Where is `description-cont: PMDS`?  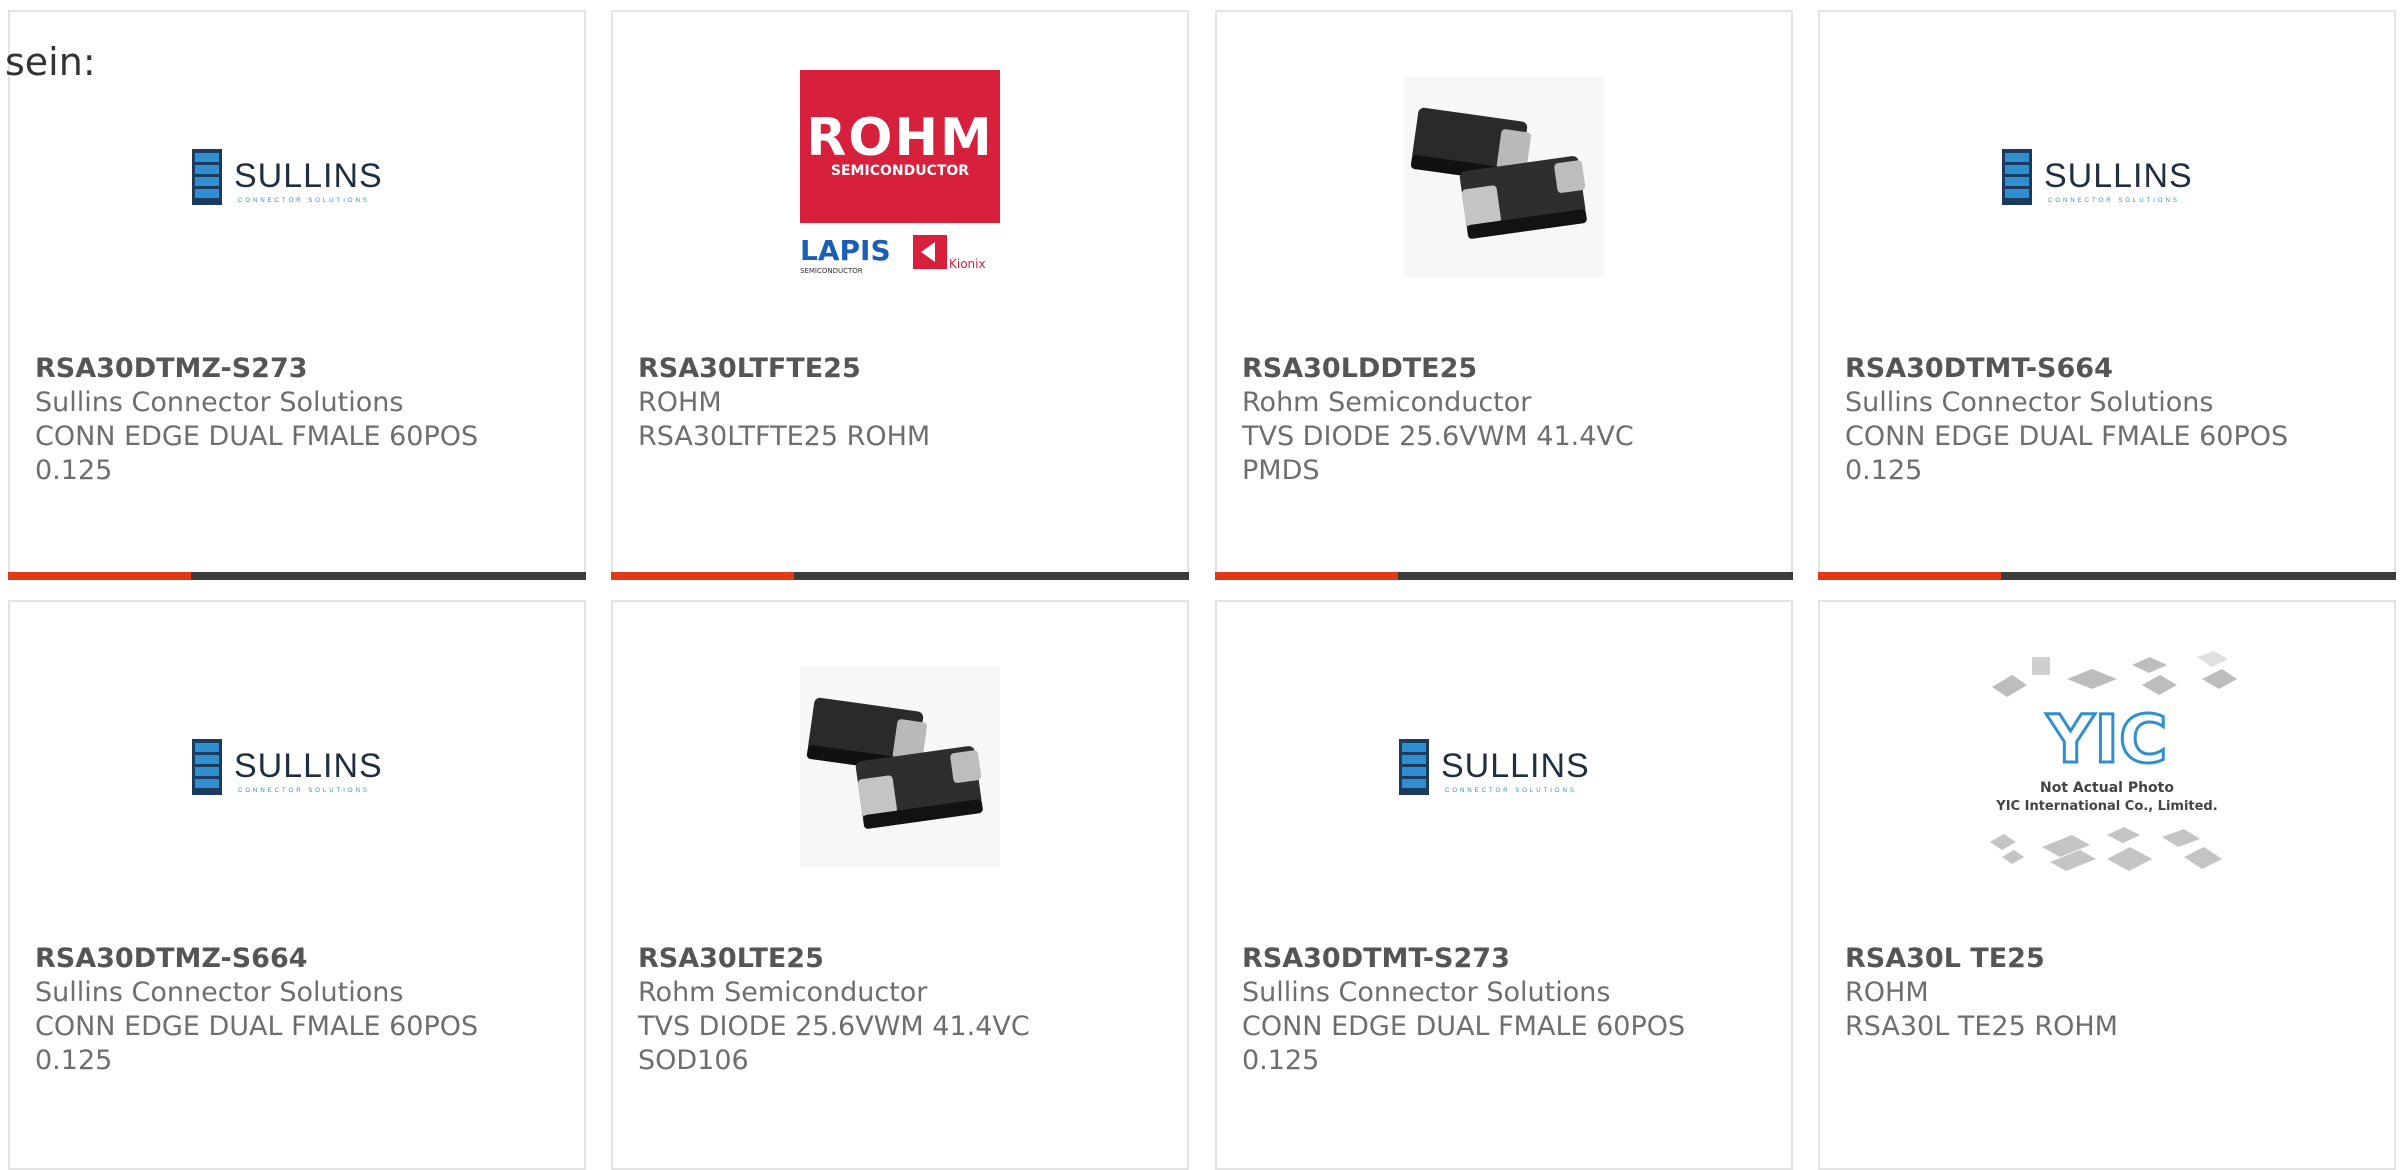
description-cont: PMDS is located at coordinates (1281, 470).